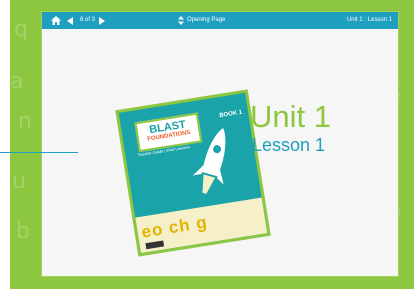 The image size is (416, 289). Describe the element at coordinates (181, 20) in the screenshot. I see `page-select-icon` at that location.